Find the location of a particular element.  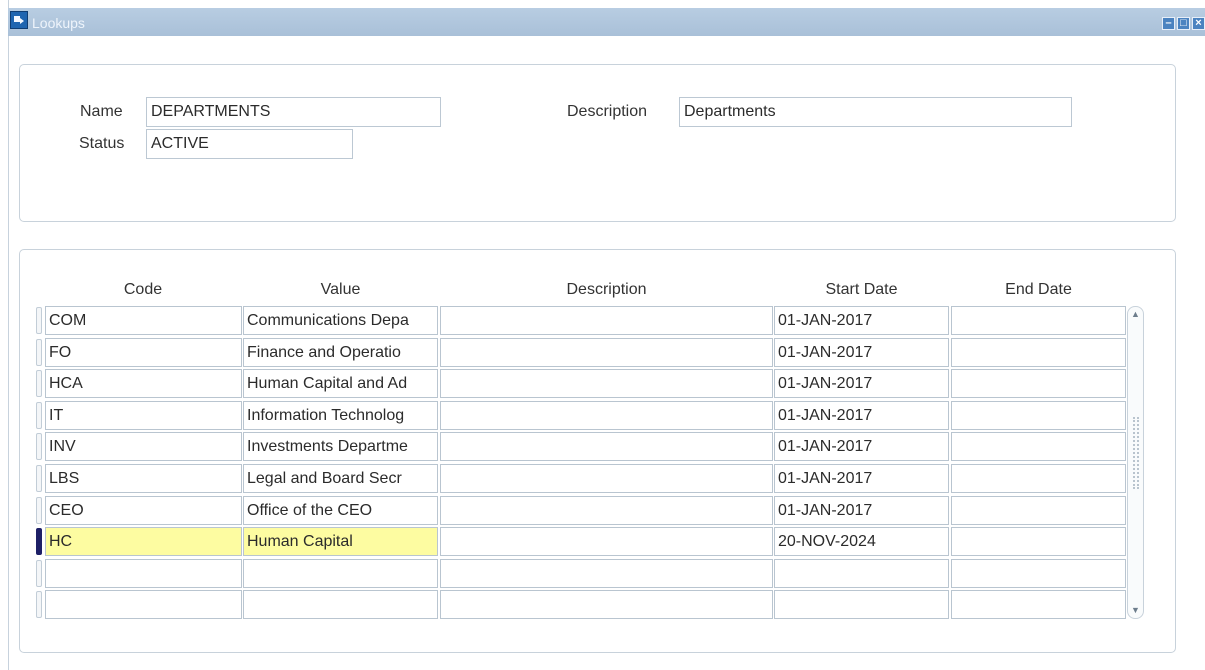

scroll-down-icon: ▼ is located at coordinates (1135, 610).